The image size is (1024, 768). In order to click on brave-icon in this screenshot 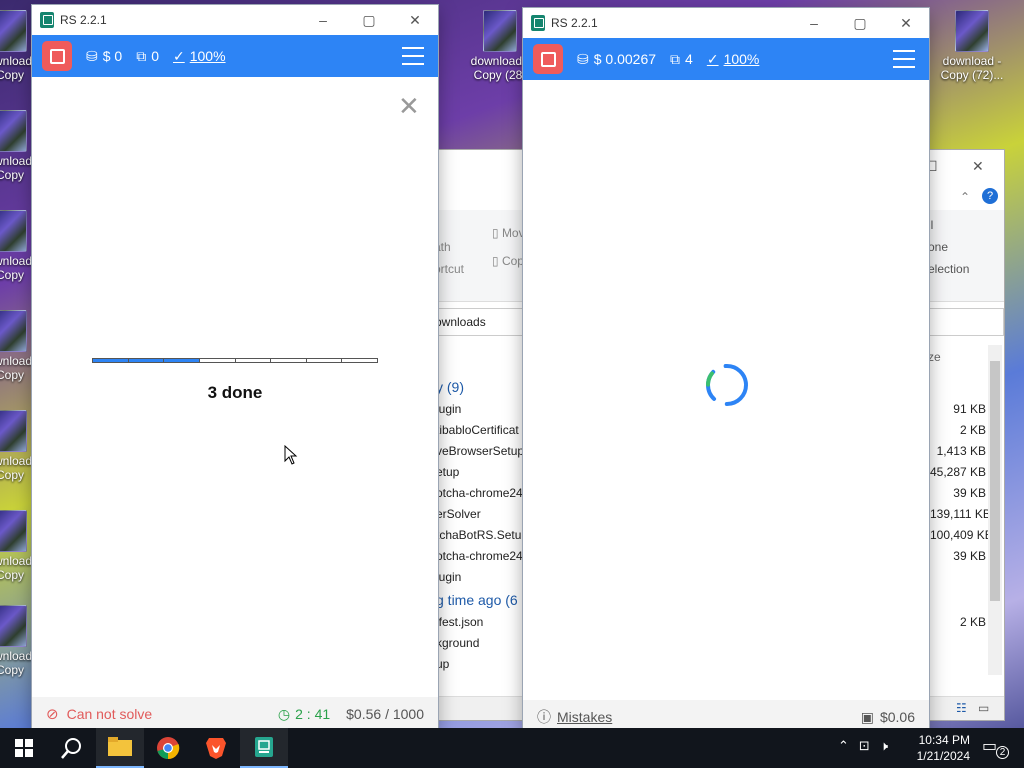, I will do `click(216, 748)`.